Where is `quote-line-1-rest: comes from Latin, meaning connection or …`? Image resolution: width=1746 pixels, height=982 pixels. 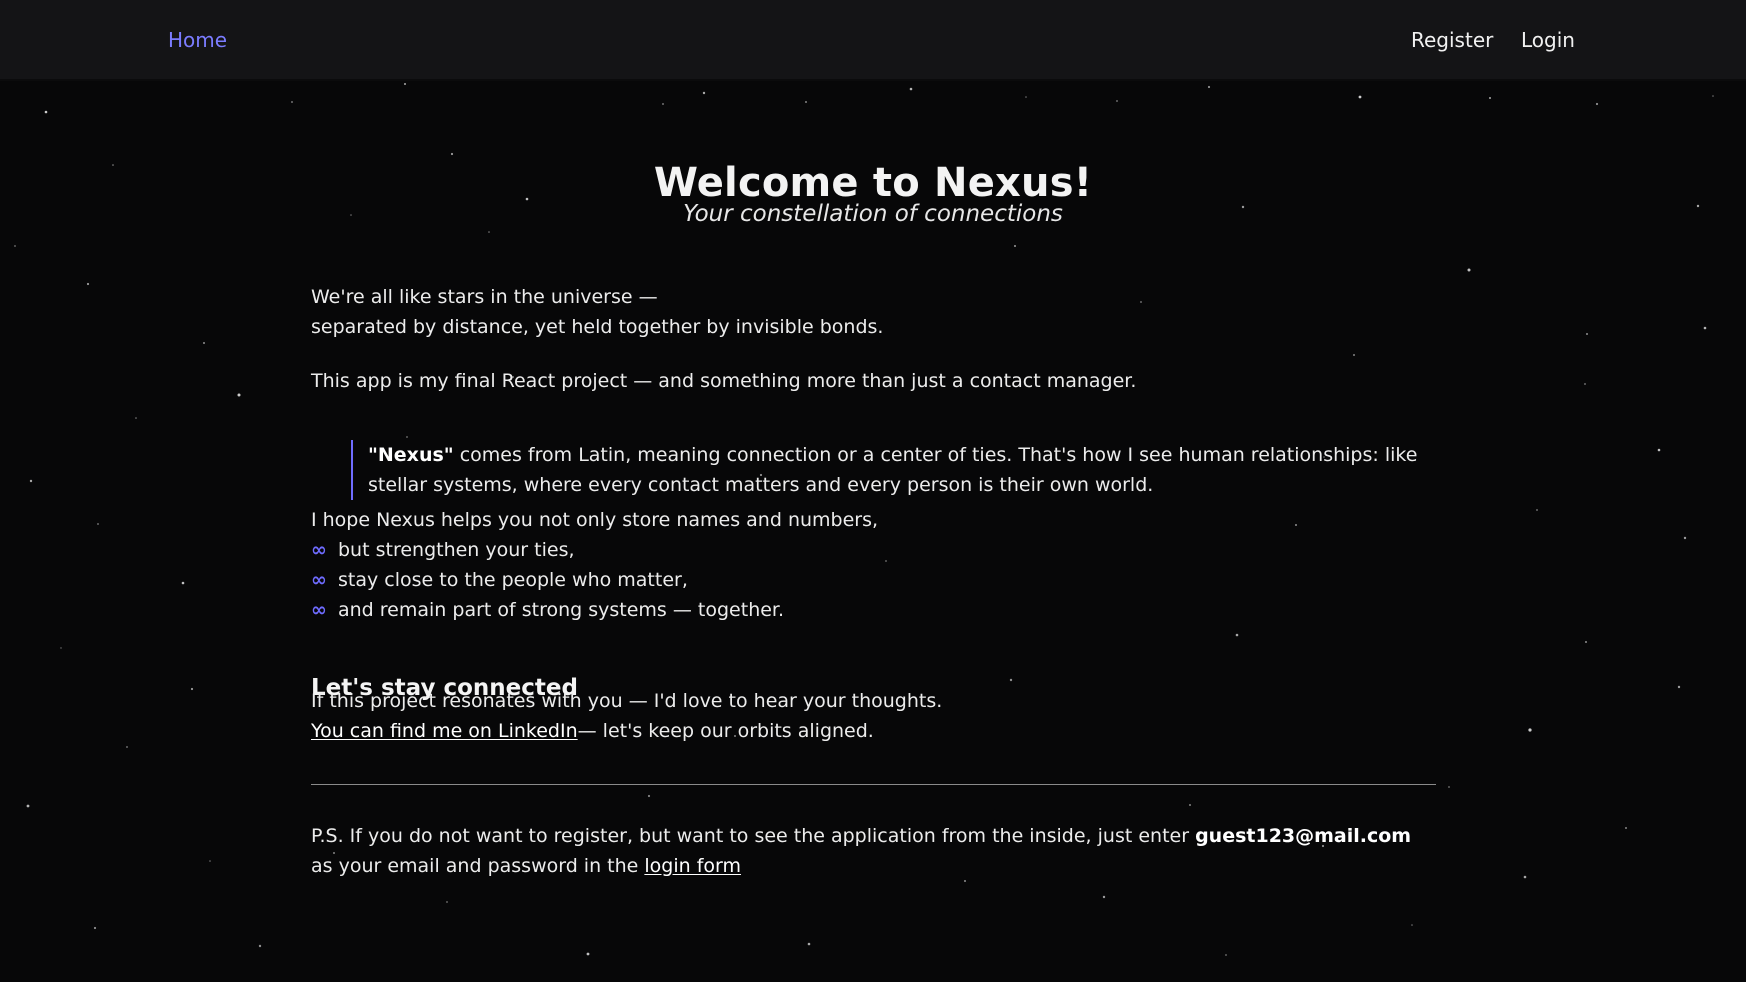
quote-line-1-rest: comes from Latin, meaning connection or … is located at coordinates (935, 455).